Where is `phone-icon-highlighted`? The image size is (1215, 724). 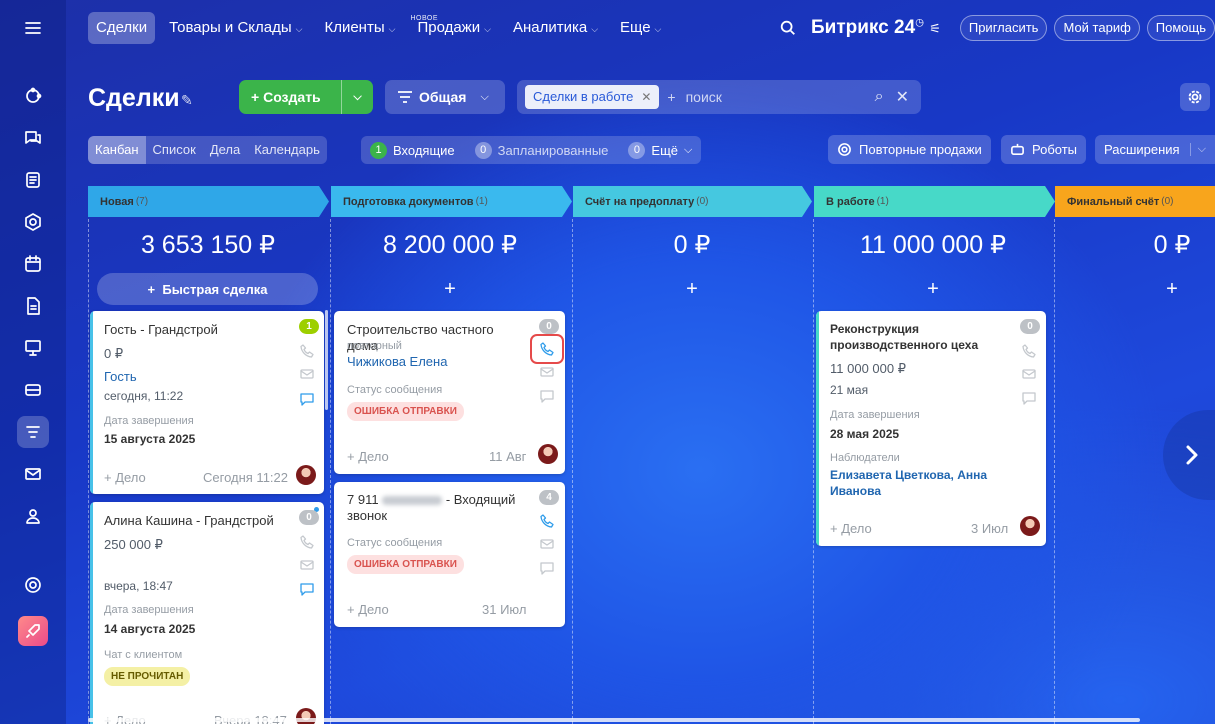 phone-icon-highlighted is located at coordinates (547, 349).